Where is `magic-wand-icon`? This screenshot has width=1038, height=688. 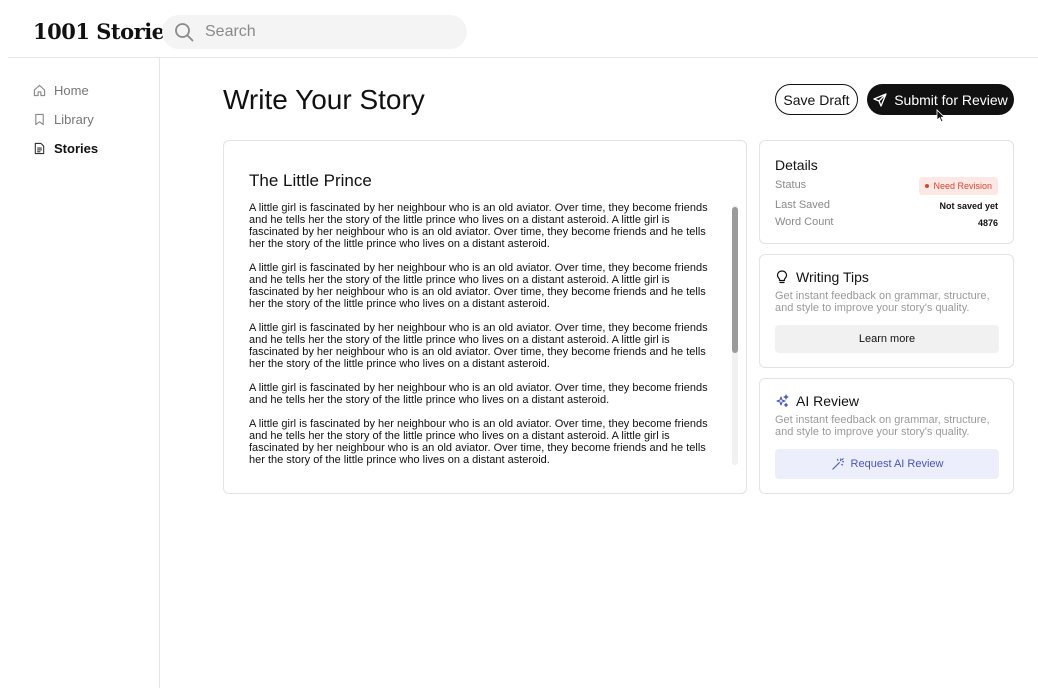 magic-wand-icon is located at coordinates (837, 463).